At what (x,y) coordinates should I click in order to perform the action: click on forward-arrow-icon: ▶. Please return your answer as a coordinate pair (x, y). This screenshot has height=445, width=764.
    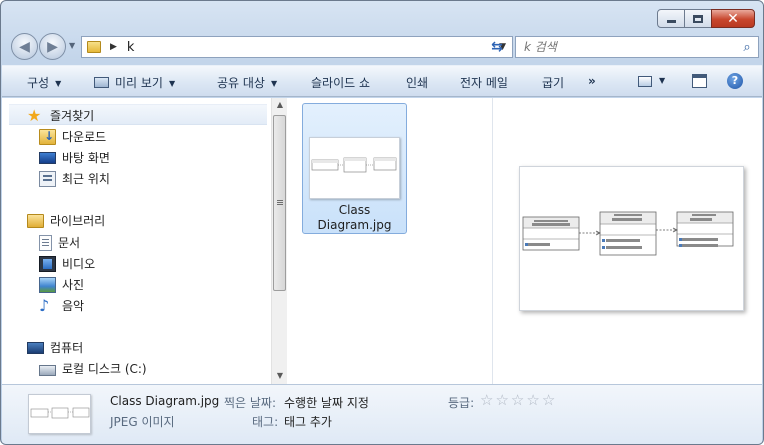
    Looking at the image, I should click on (52, 46).